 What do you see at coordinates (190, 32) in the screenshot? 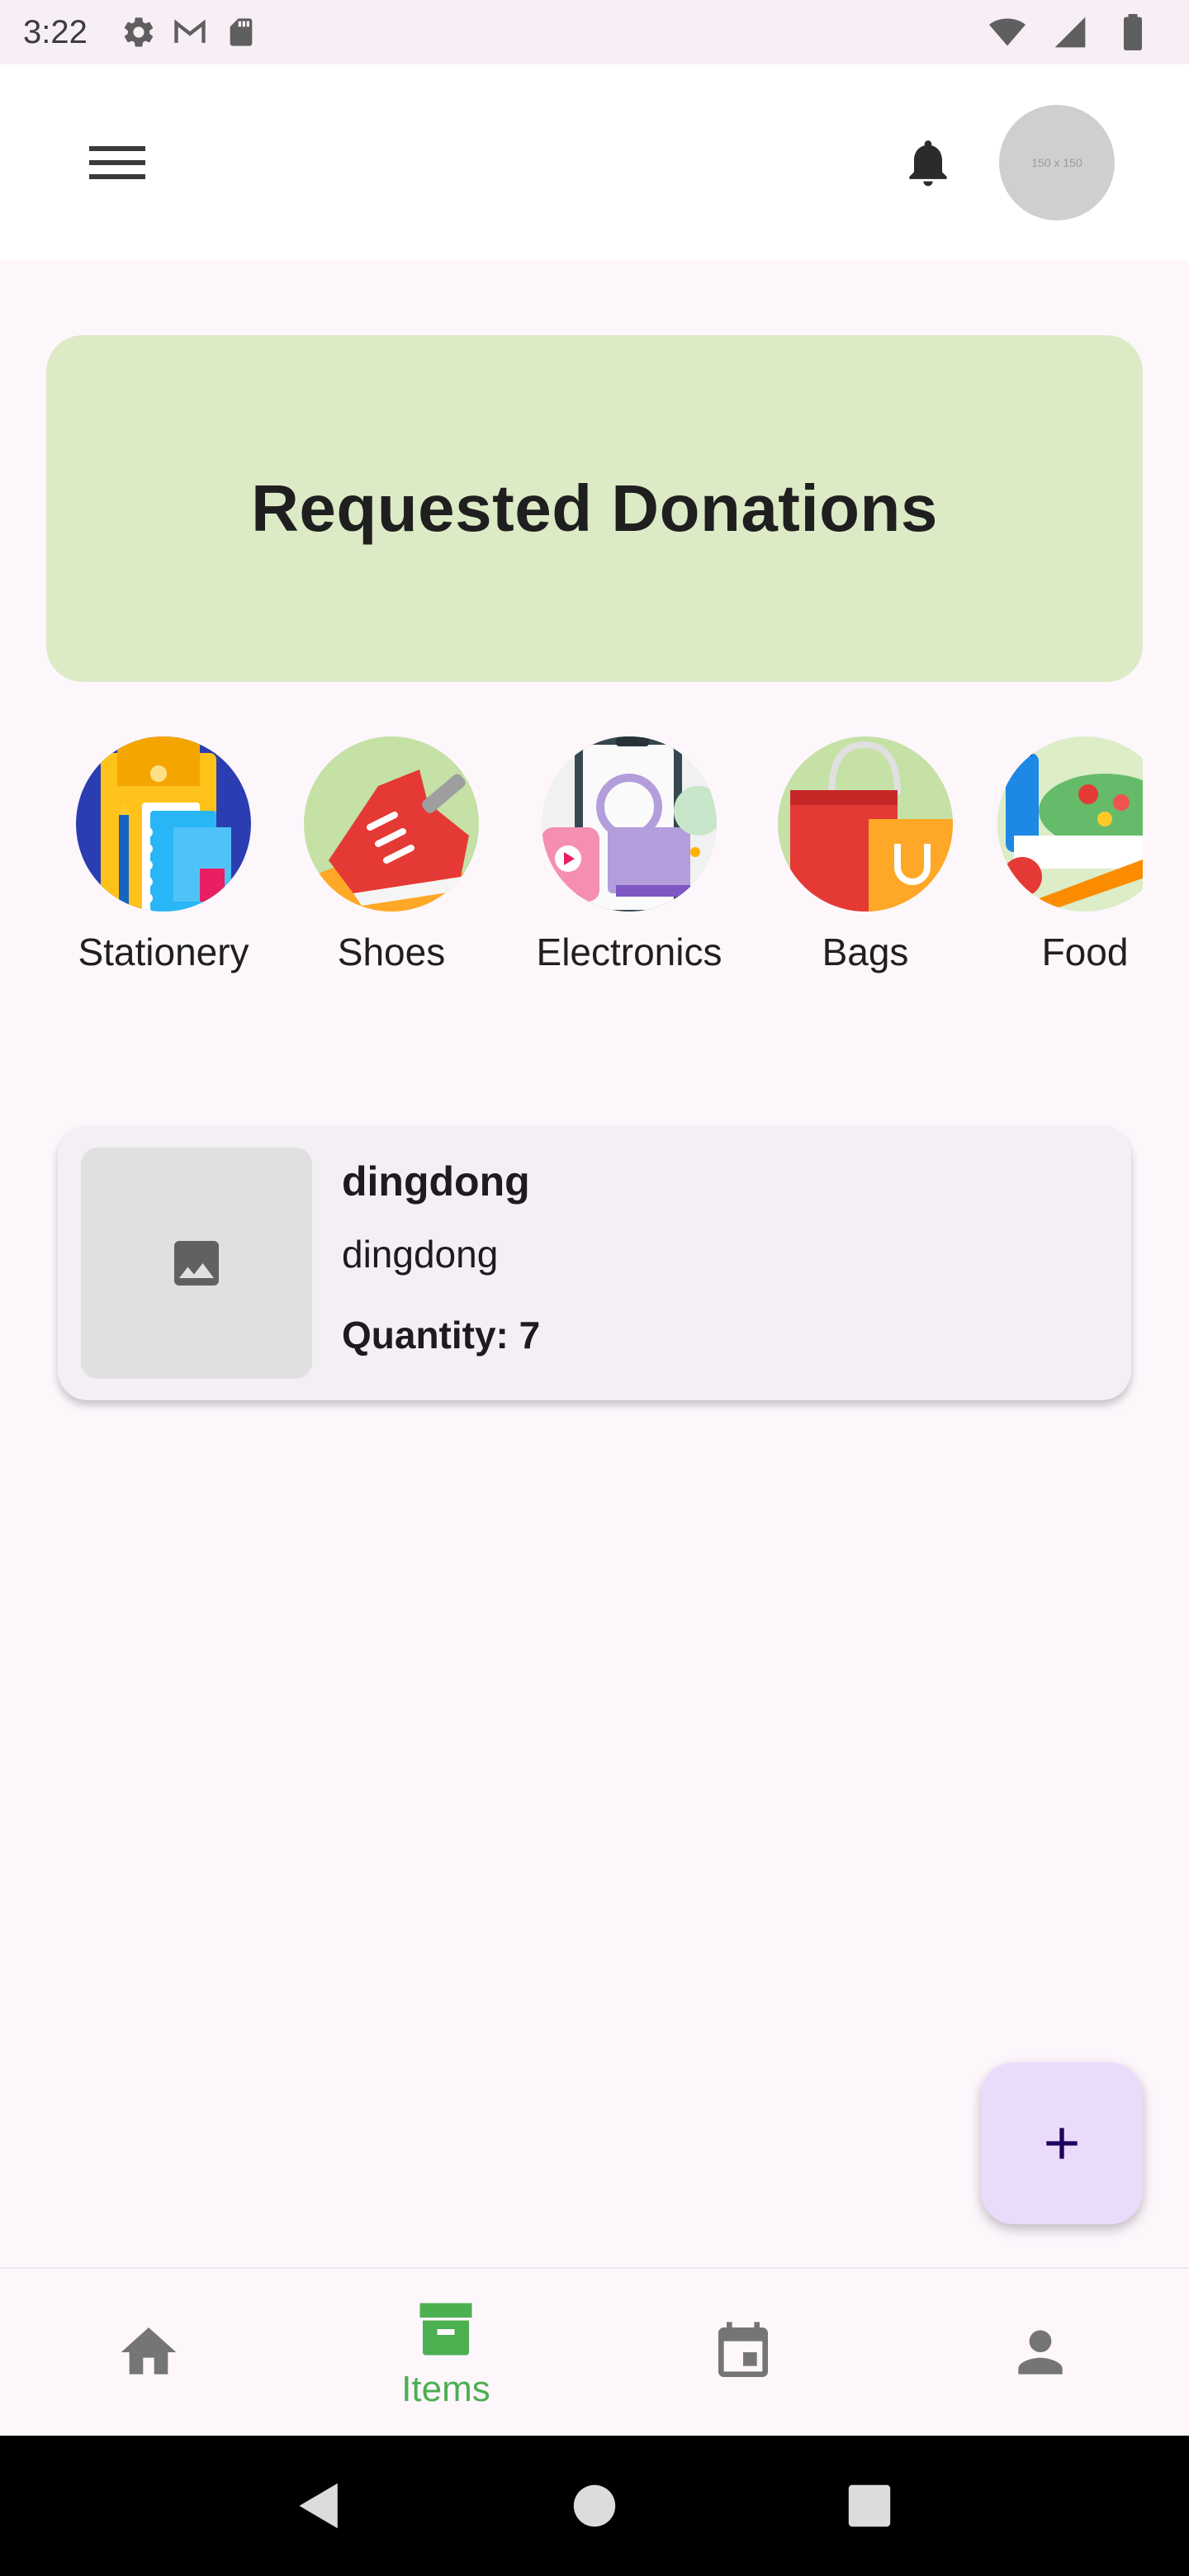
I see `gmail-icon` at bounding box center [190, 32].